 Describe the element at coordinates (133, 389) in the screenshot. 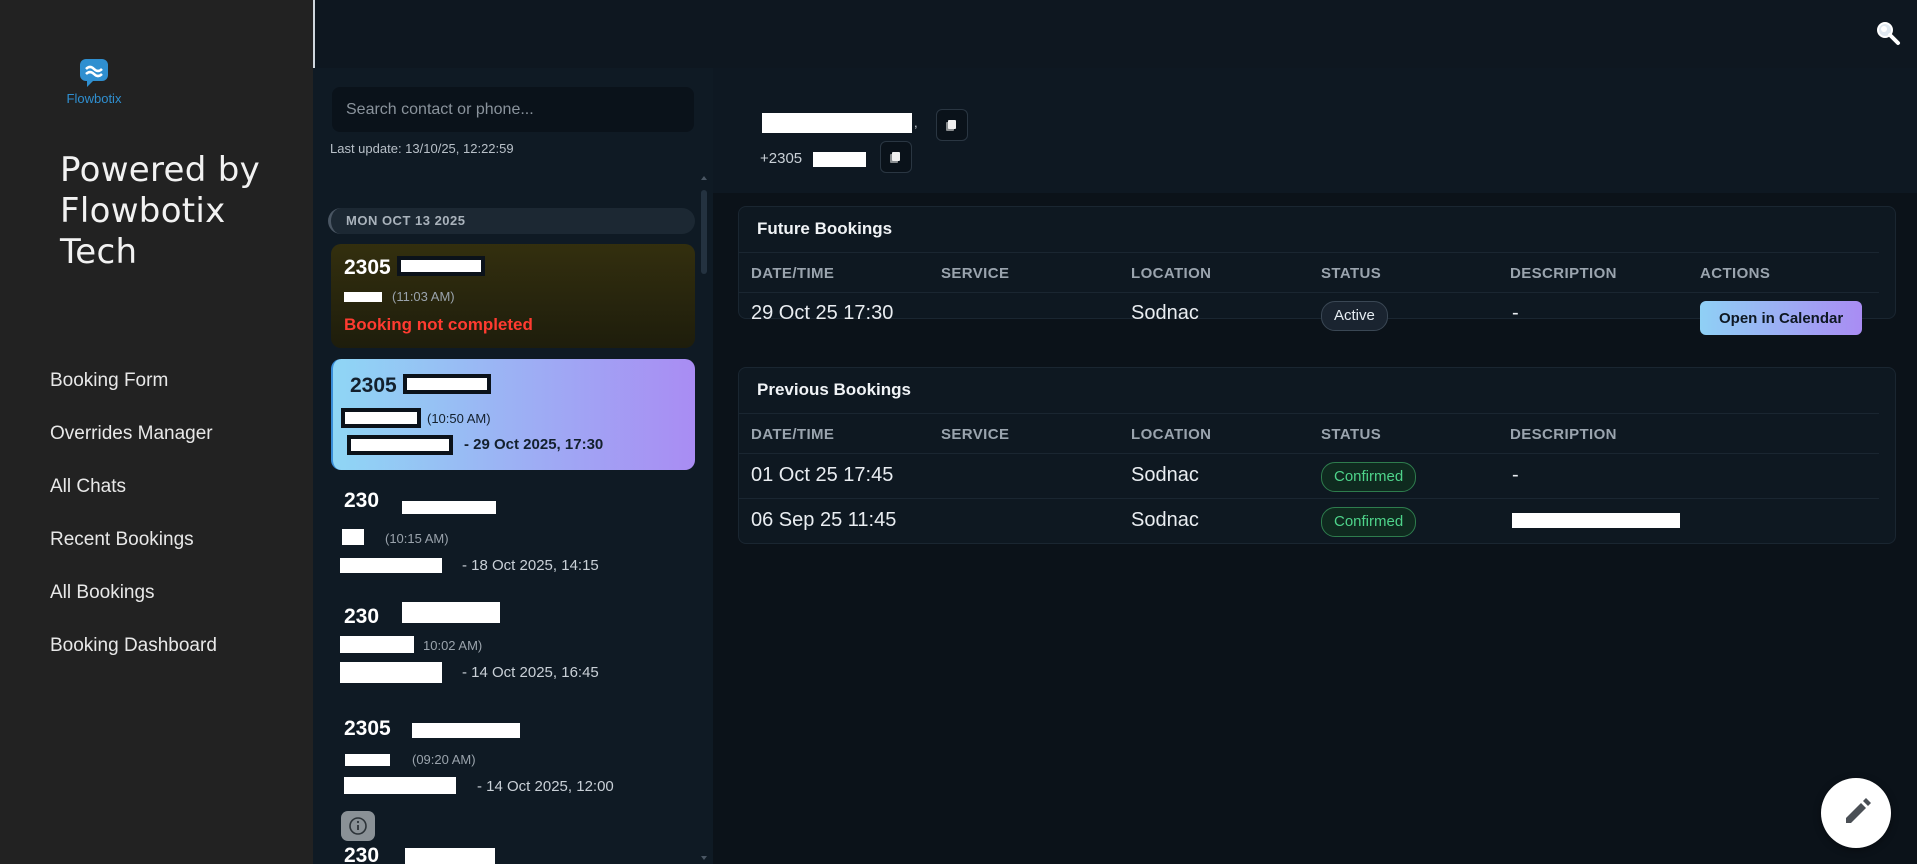

I see `nav-item-booking-form: Booking Form` at that location.